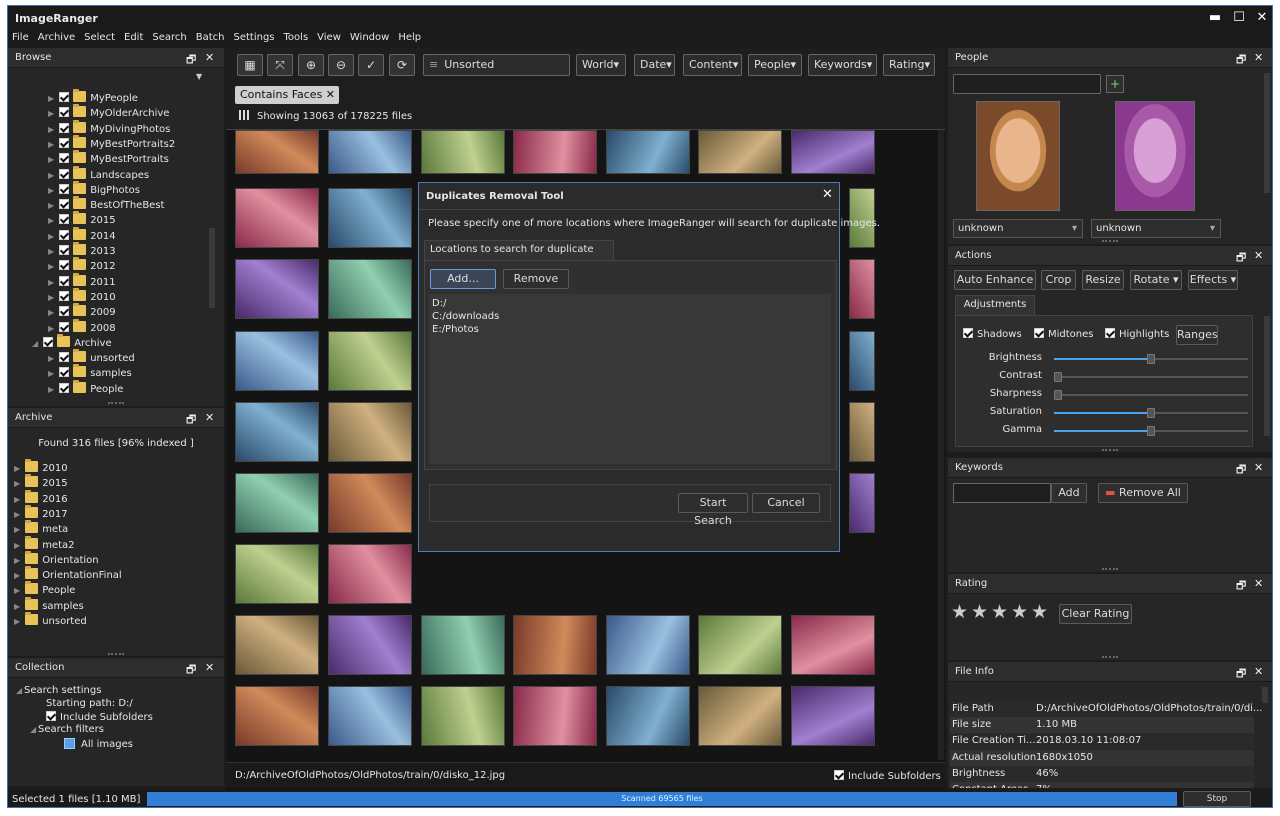 The width and height of the screenshot is (1280, 816). What do you see at coordinates (98, 174) in the screenshot?
I see `browse-tree-item: ▶ Landscapes` at bounding box center [98, 174].